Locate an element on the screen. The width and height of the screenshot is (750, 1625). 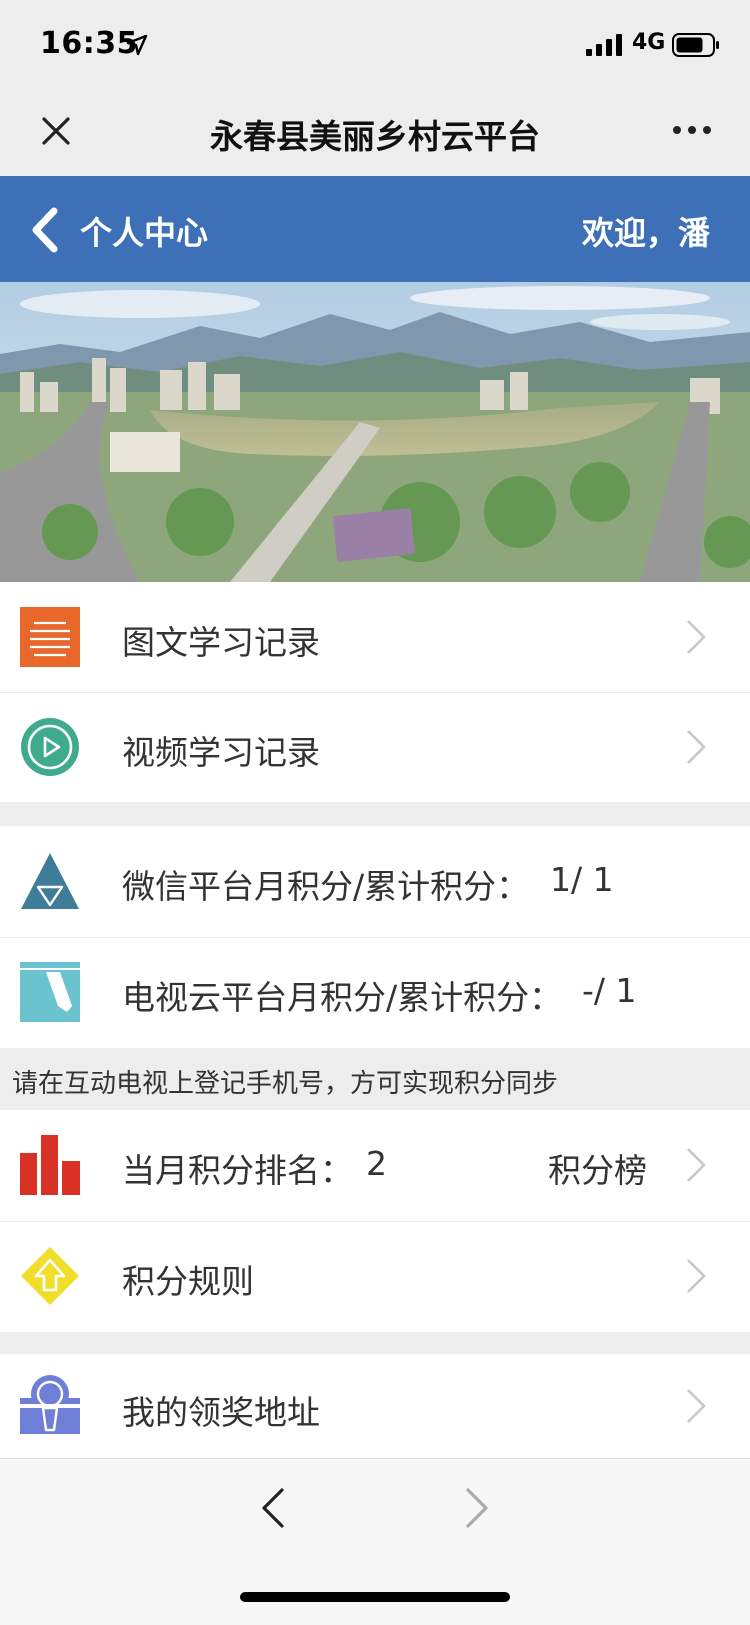
prize-address-label: 我的领奖地址 is located at coordinates (221, 1412).